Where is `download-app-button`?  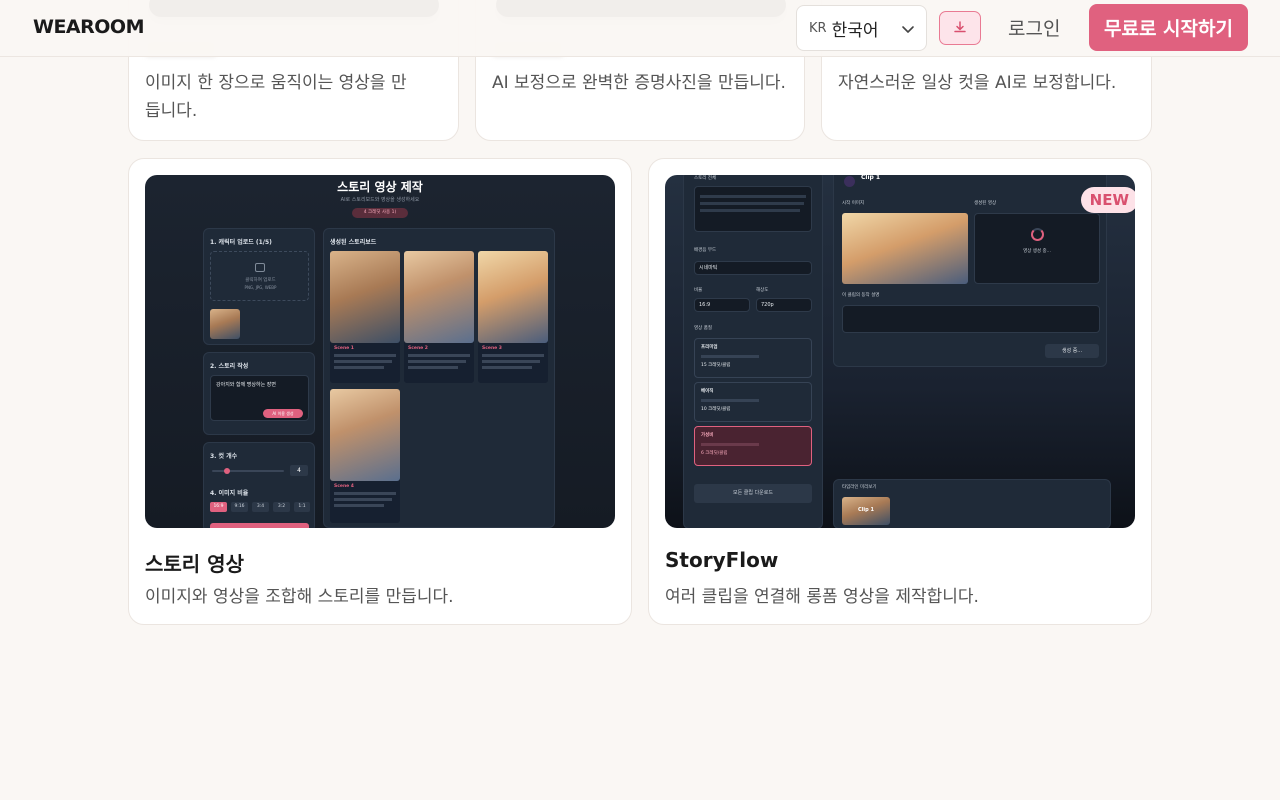
download-app-button is located at coordinates (960, 28).